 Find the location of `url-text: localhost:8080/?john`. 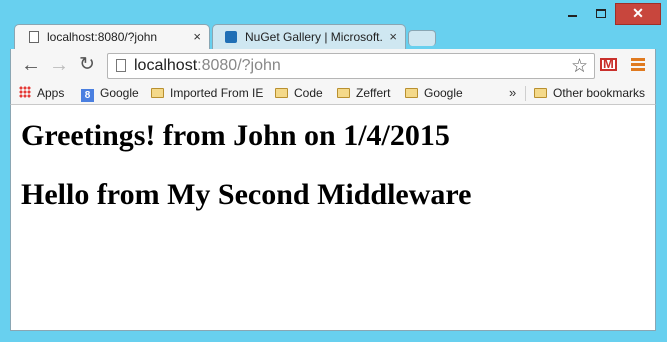

url-text: localhost:8080/?john is located at coordinates (207, 66).